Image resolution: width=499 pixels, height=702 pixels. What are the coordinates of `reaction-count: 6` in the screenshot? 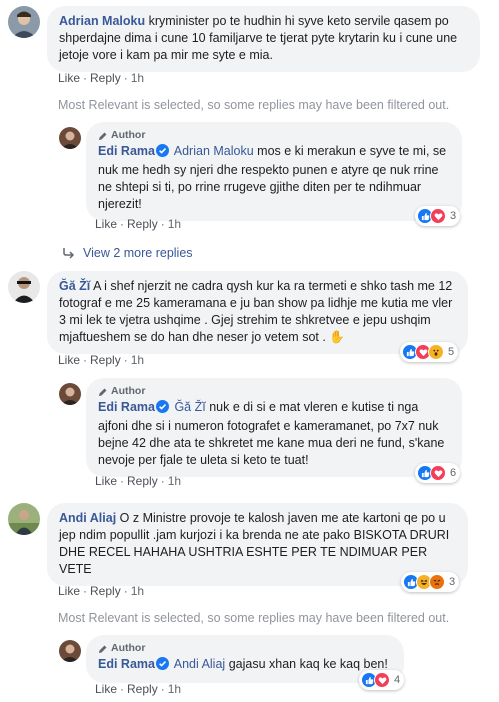 It's located at (453, 473).